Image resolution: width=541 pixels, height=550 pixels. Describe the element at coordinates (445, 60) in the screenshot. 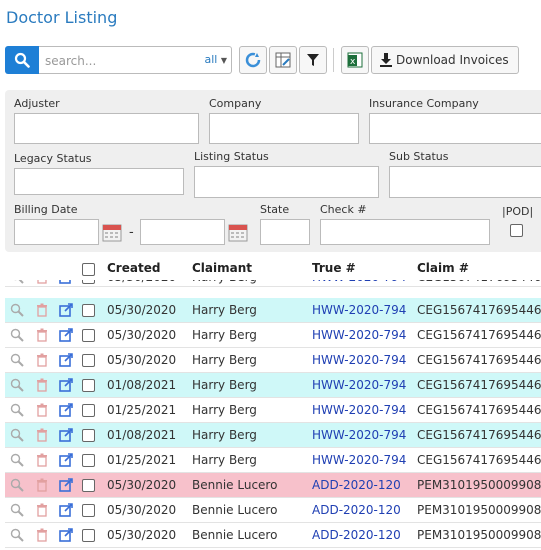

I see `download-invoices-button: Download Invoices` at that location.